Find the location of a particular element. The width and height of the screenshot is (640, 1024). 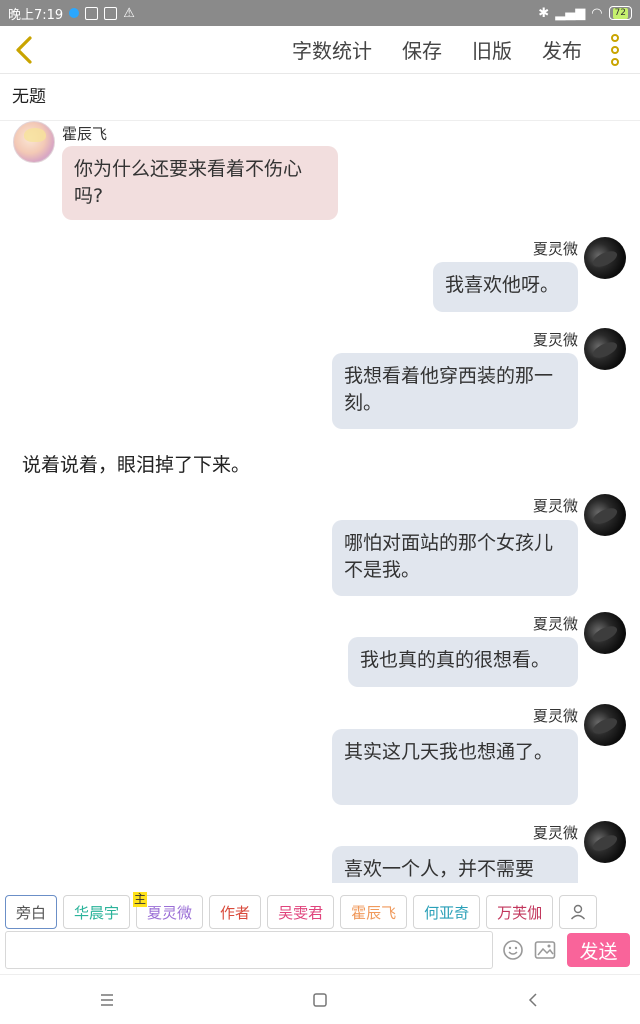

character-chip: 夏灵微主 is located at coordinates (168, 910).